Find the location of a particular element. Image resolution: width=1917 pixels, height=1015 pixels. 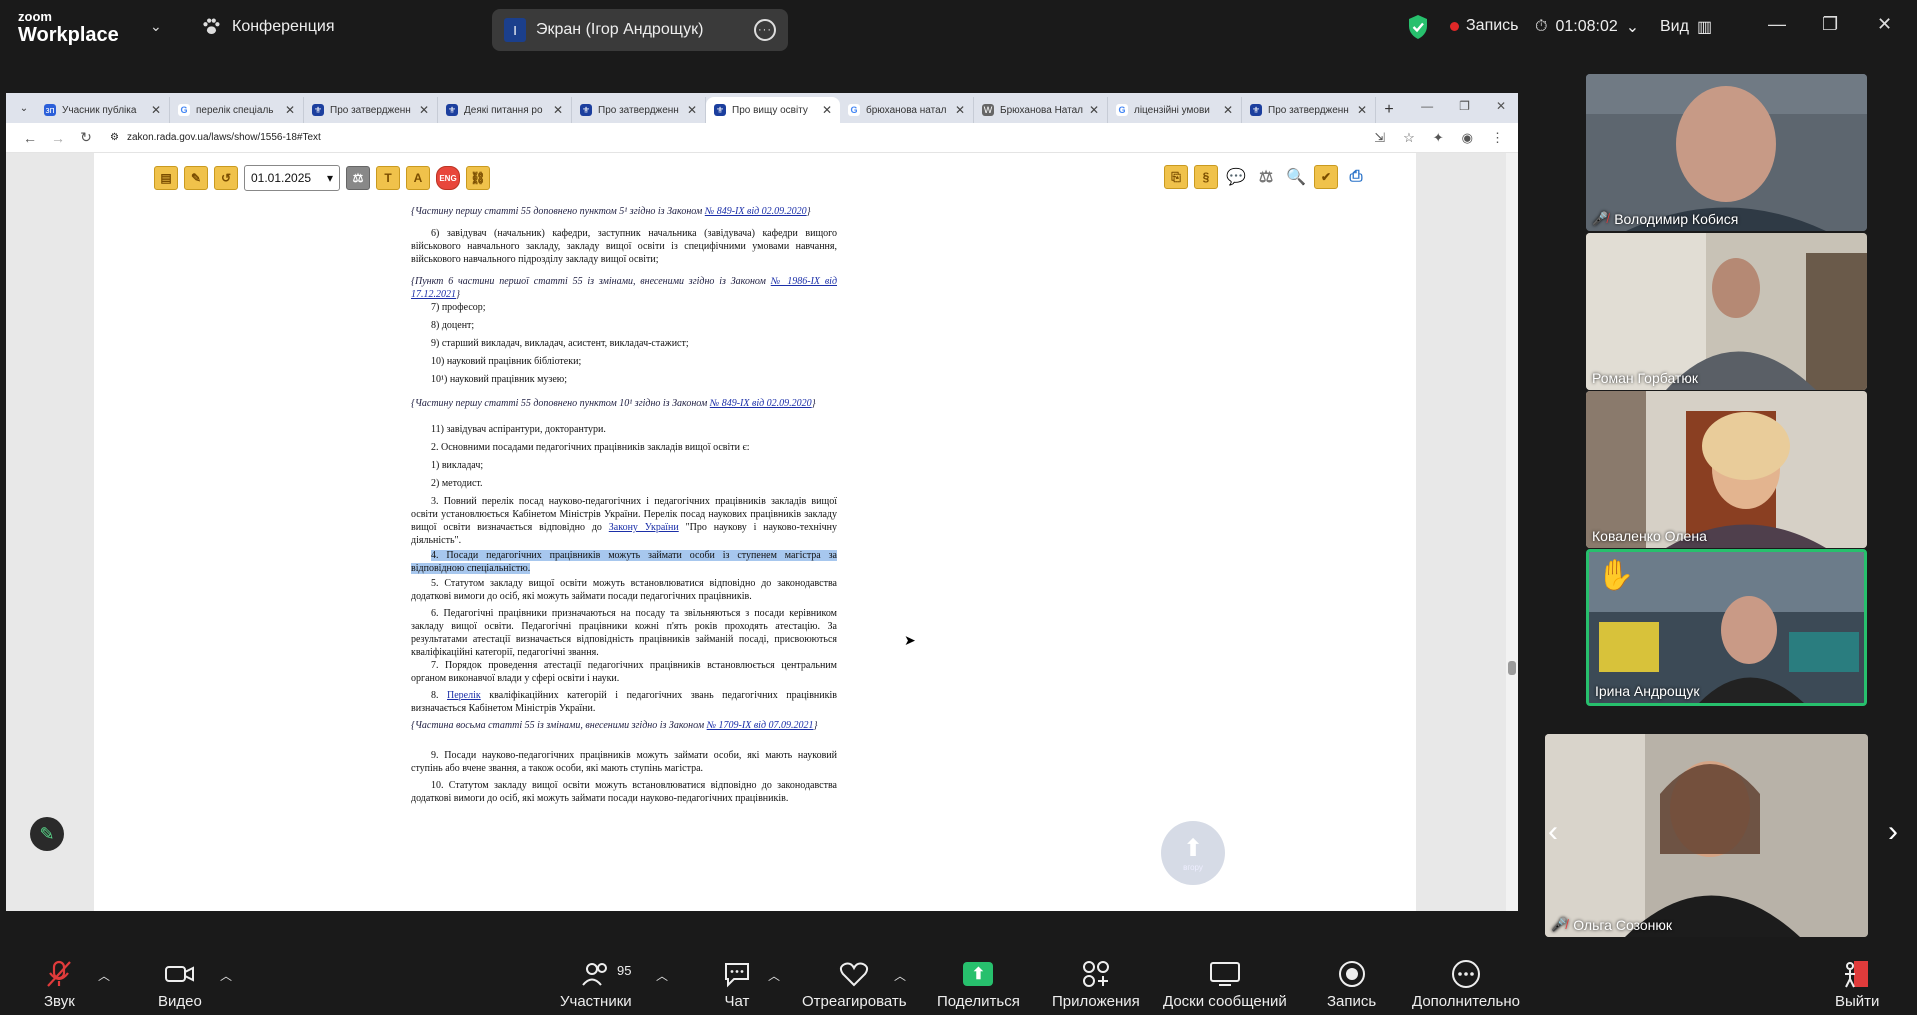

page-scrollbar is located at coordinates (1512, 532).